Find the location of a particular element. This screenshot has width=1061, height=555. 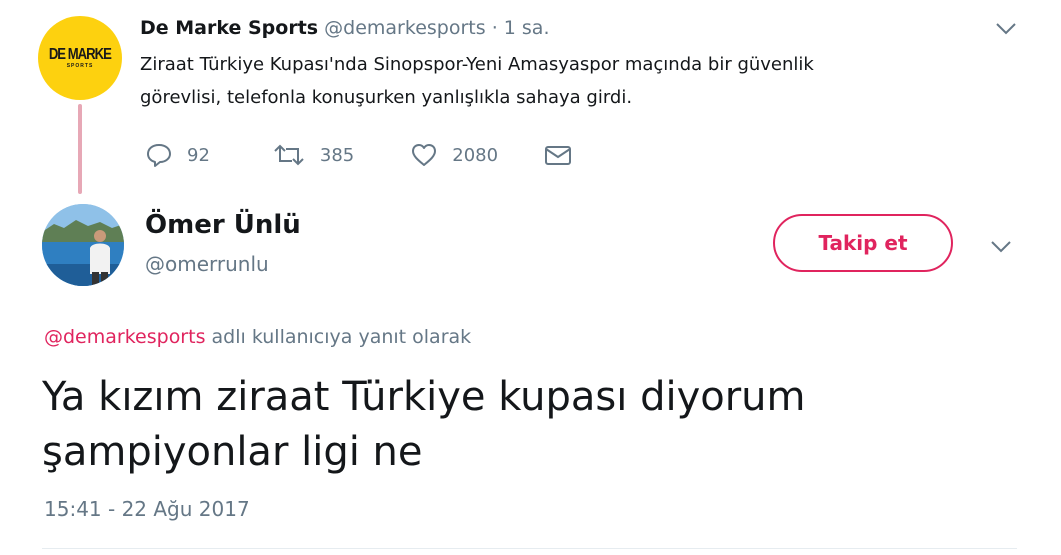

retweet-icon is located at coordinates (289, 155).